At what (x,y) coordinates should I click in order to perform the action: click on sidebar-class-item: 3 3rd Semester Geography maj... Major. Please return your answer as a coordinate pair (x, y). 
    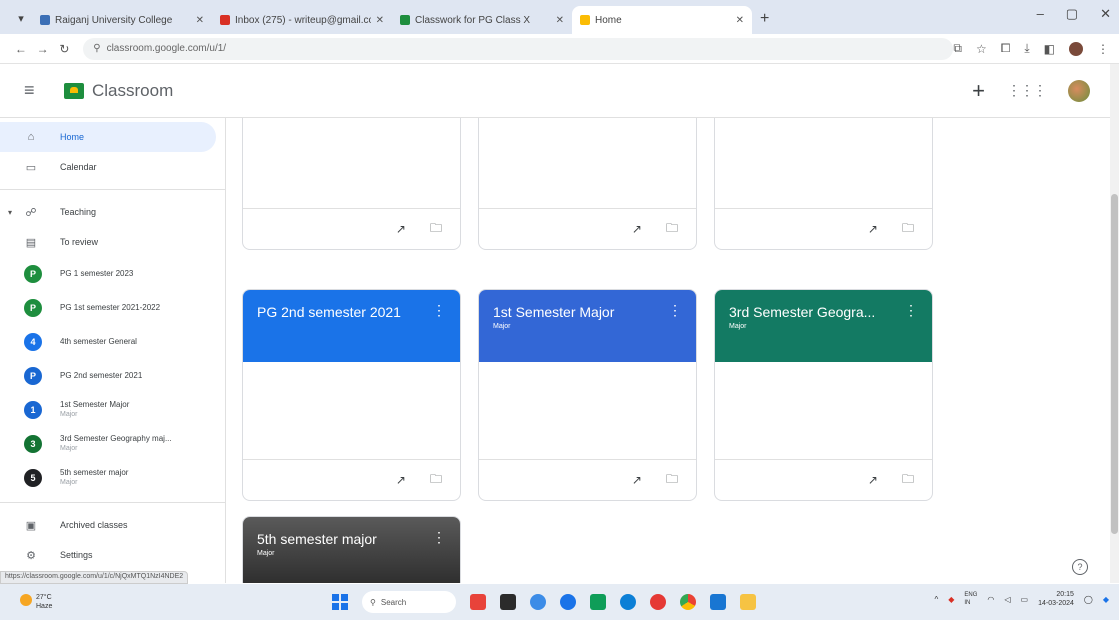
    Looking at the image, I should click on (112, 444).